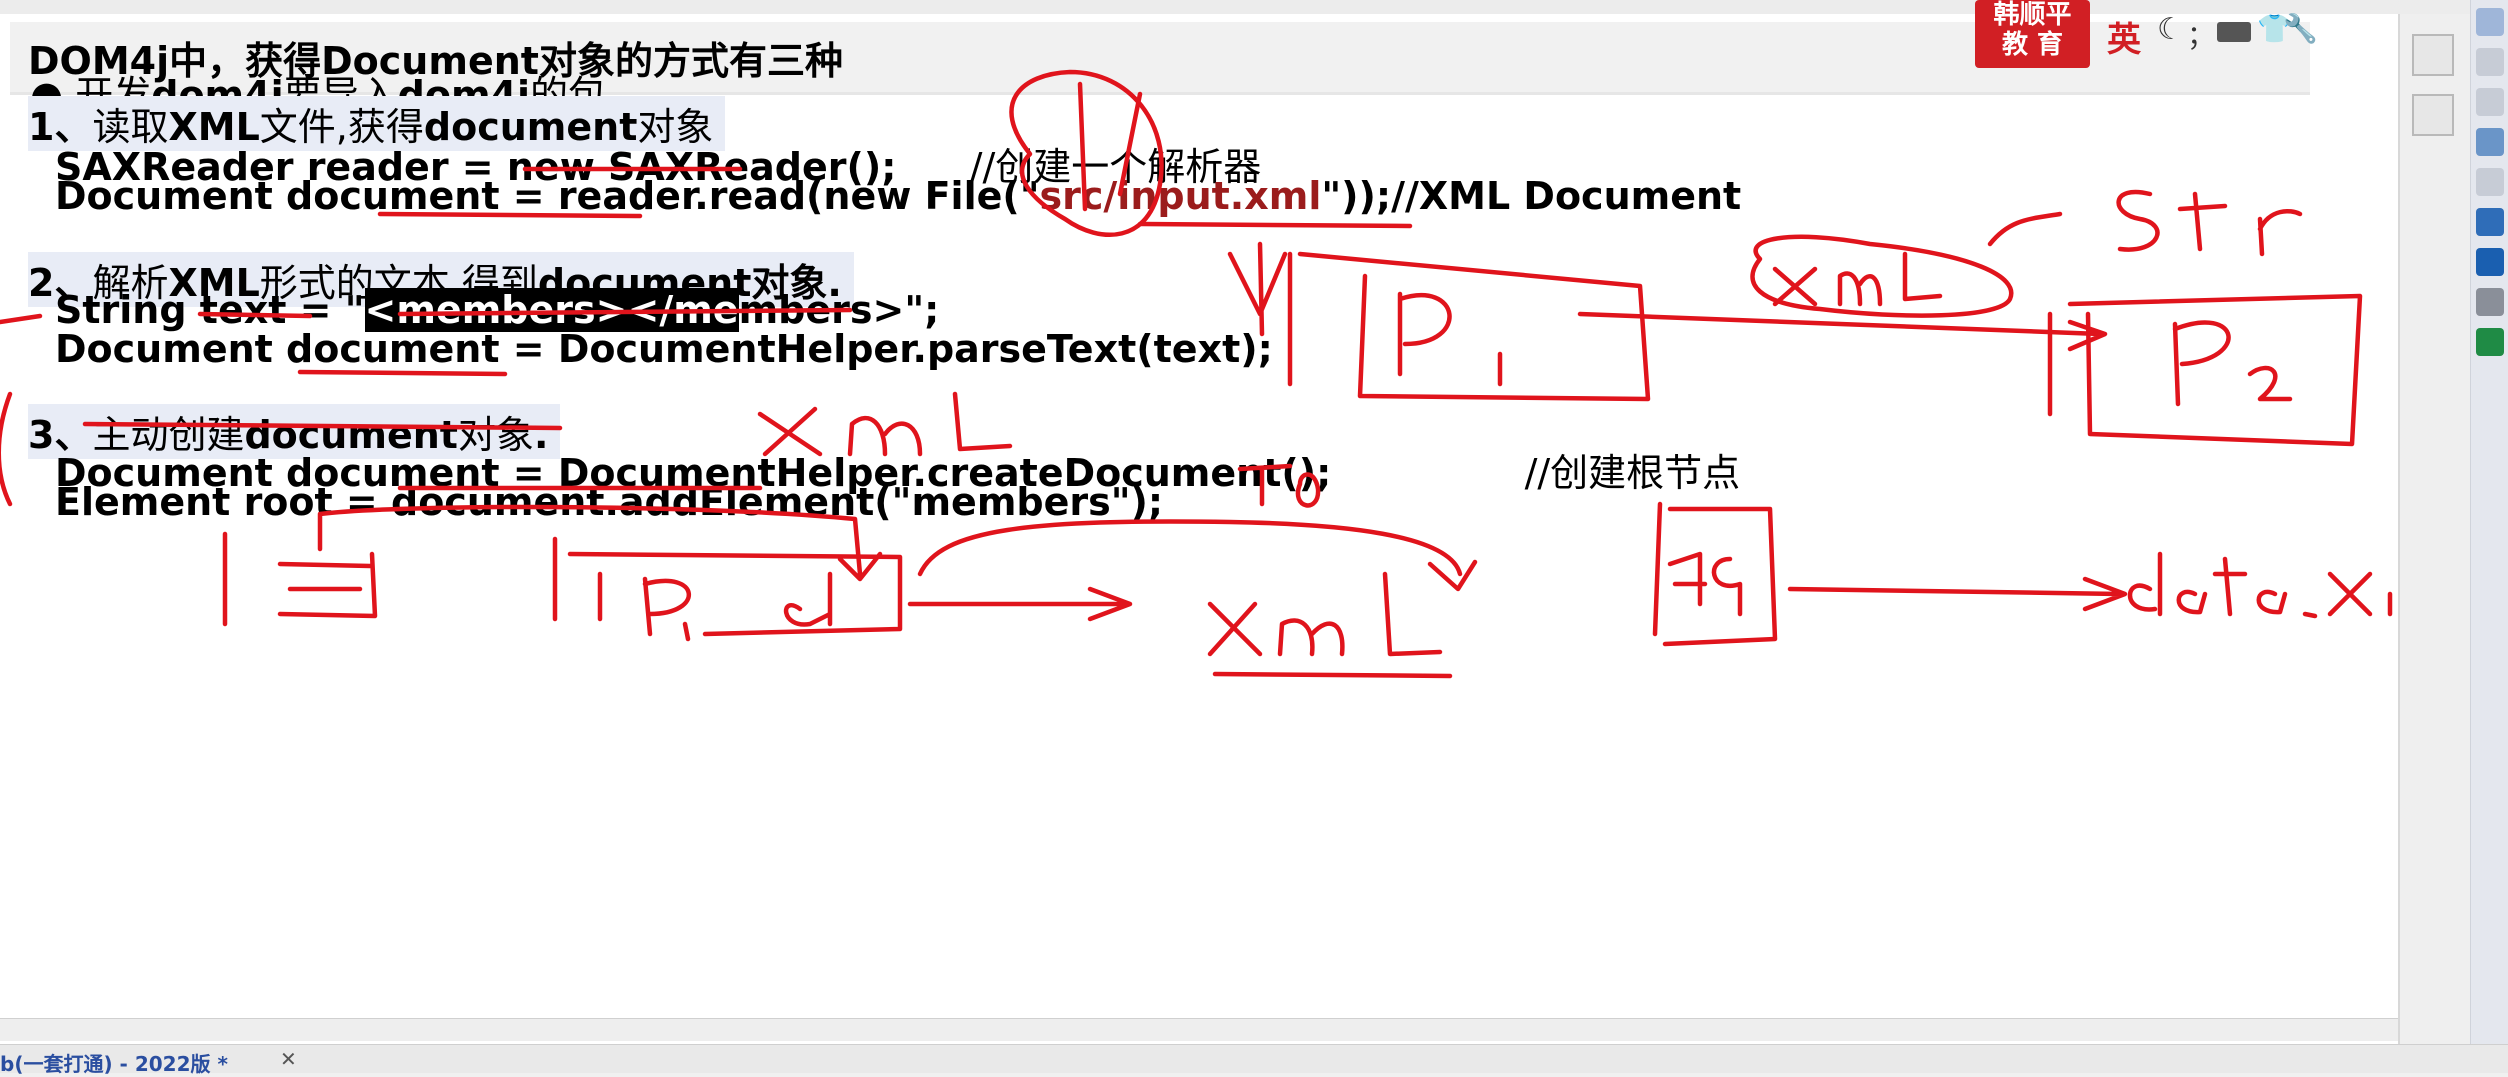  What do you see at coordinates (2260, 585) in the screenshot?
I see `ink-data-xml` at bounding box center [2260, 585].